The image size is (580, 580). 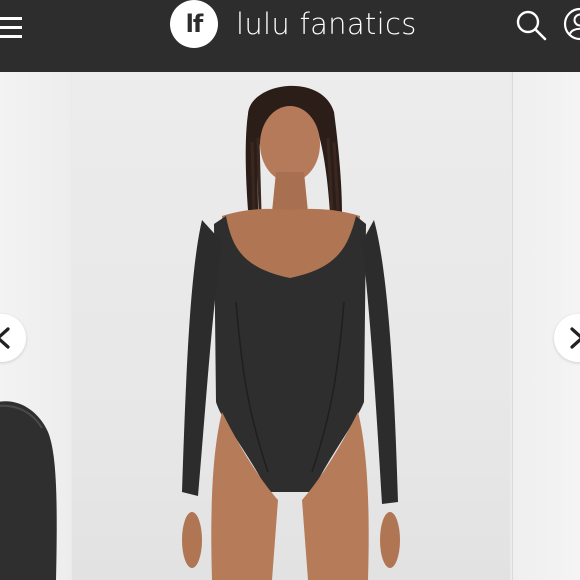 I want to click on brand-logo: lf, so click(x=194, y=24).